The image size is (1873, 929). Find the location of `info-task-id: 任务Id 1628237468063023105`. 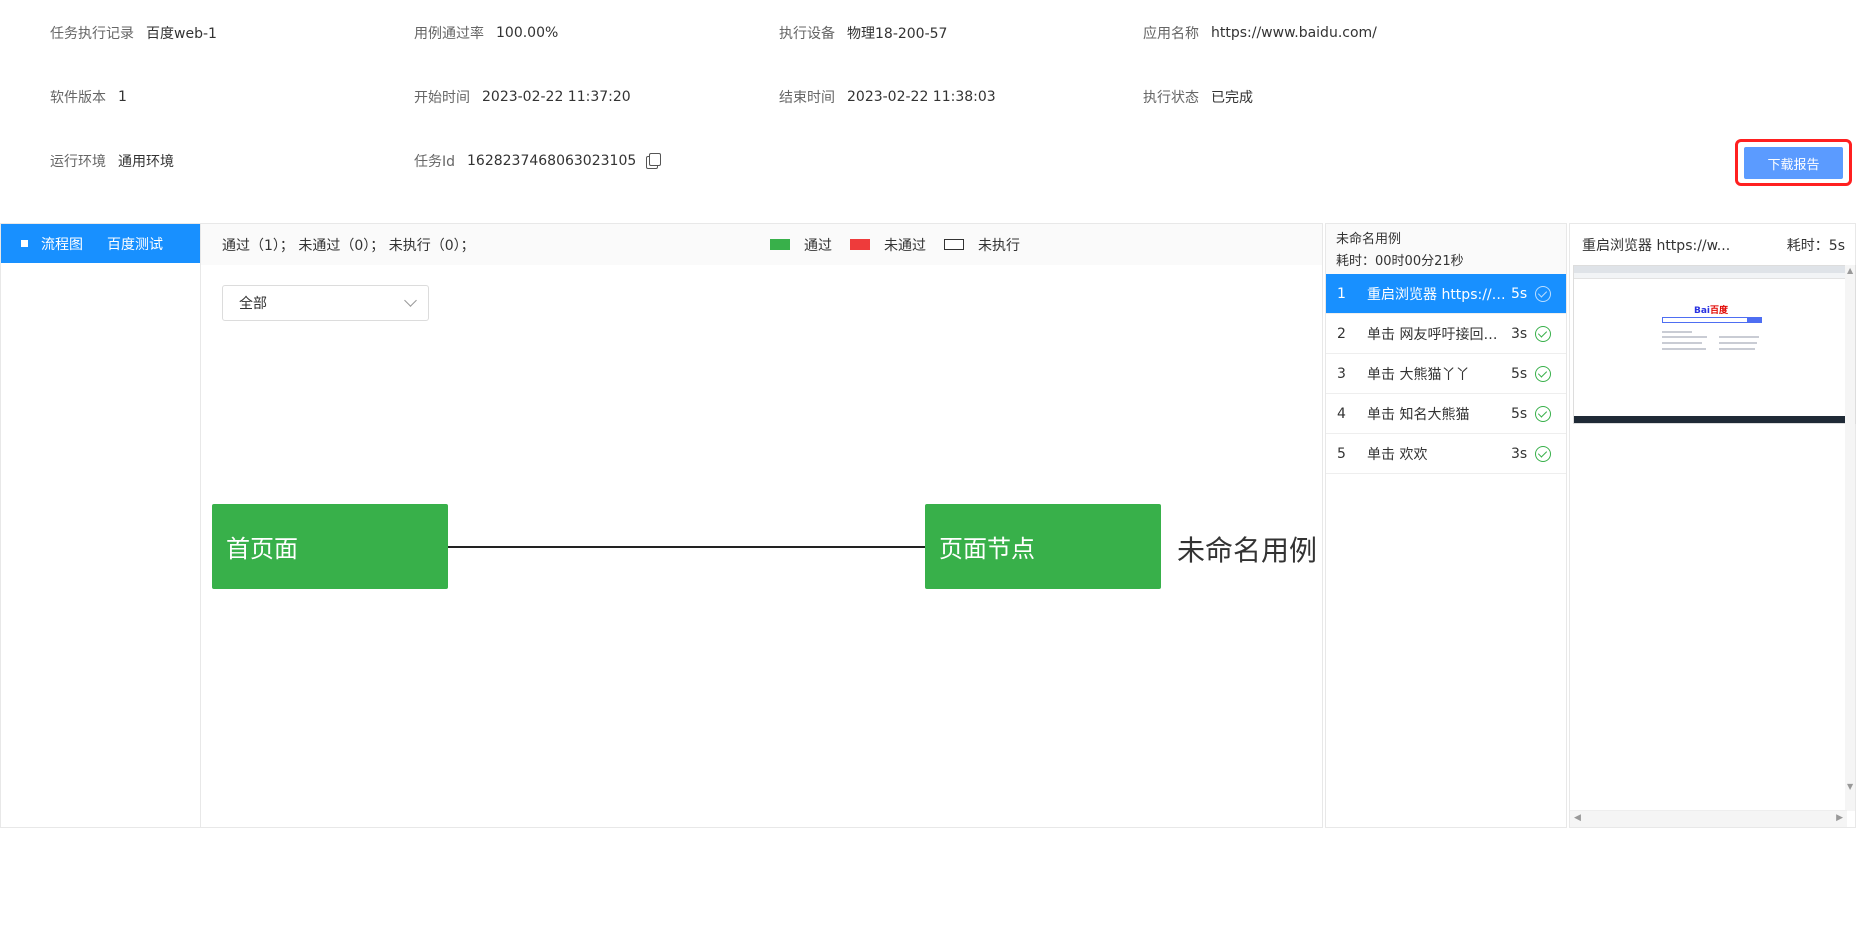

info-task-id: 任务Id 1628237468063023105 is located at coordinates (538, 161).